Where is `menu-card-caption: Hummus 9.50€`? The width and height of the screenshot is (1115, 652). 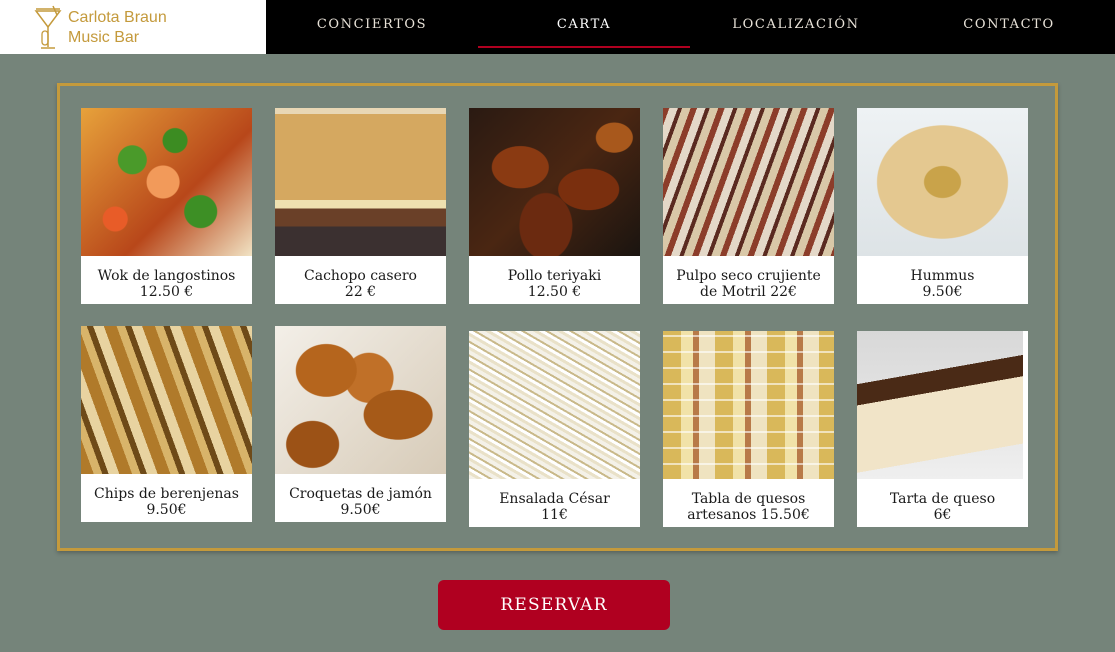 menu-card-caption: Hummus 9.50€ is located at coordinates (942, 284).